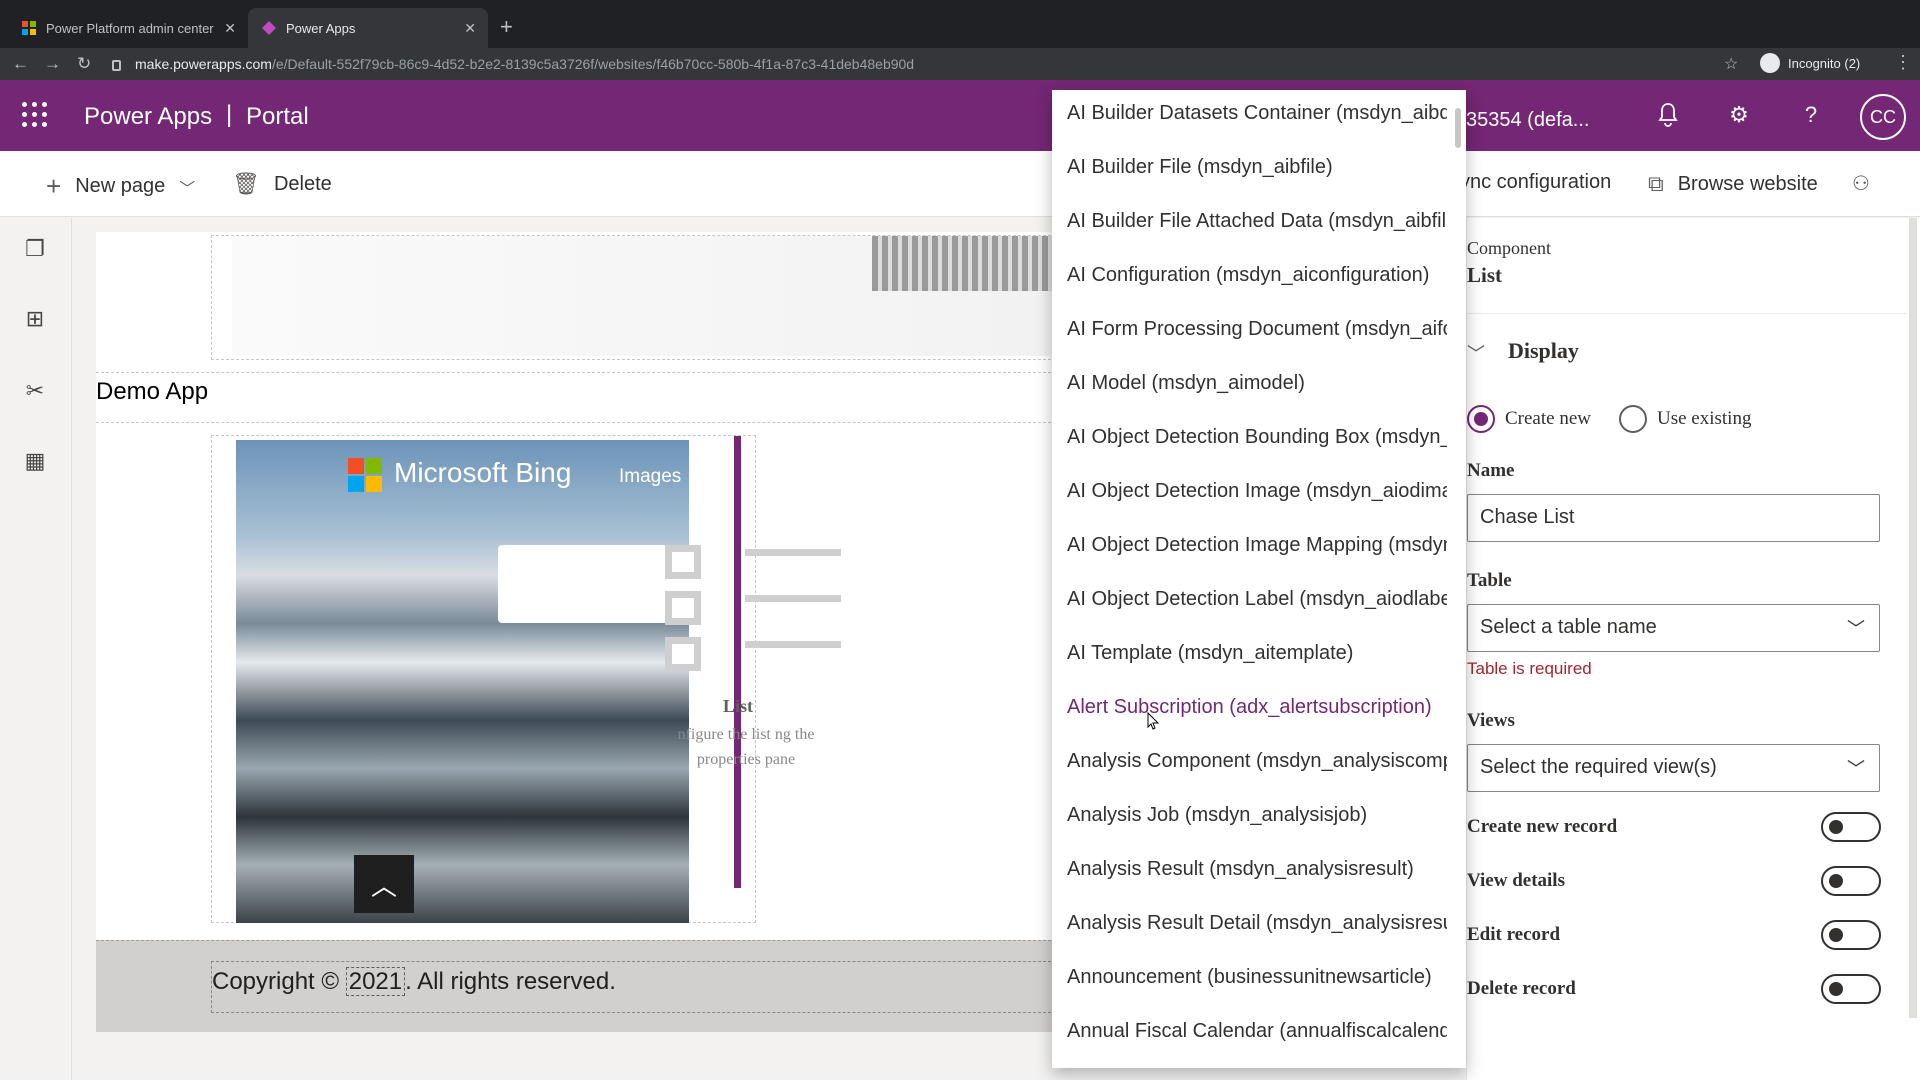 The image size is (1920, 1080). What do you see at coordinates (20, 64) in the screenshot?
I see `back-icon: ←` at bounding box center [20, 64].